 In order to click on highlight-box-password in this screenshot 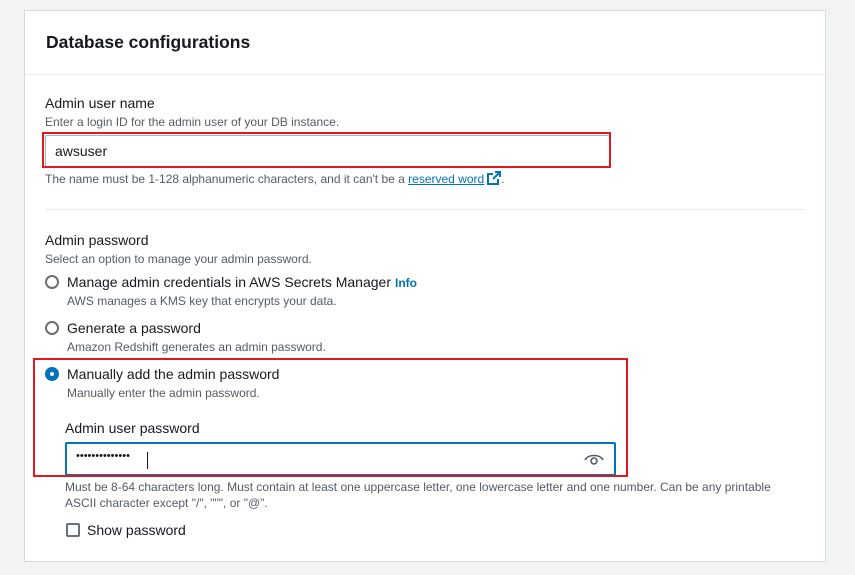, I will do `click(330, 417)`.